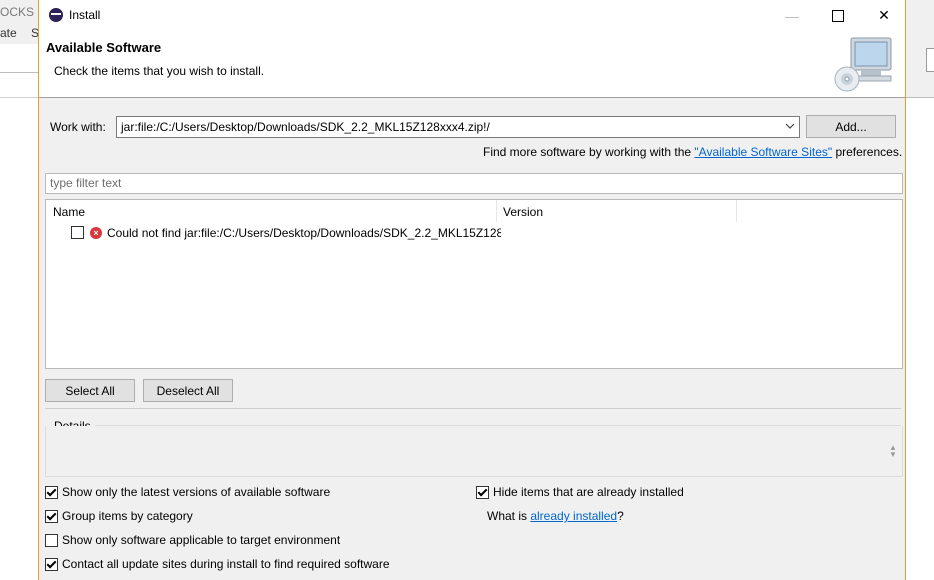 The image size is (934, 580). What do you see at coordinates (90, 390) in the screenshot?
I see `select-all-button: Select All` at bounding box center [90, 390].